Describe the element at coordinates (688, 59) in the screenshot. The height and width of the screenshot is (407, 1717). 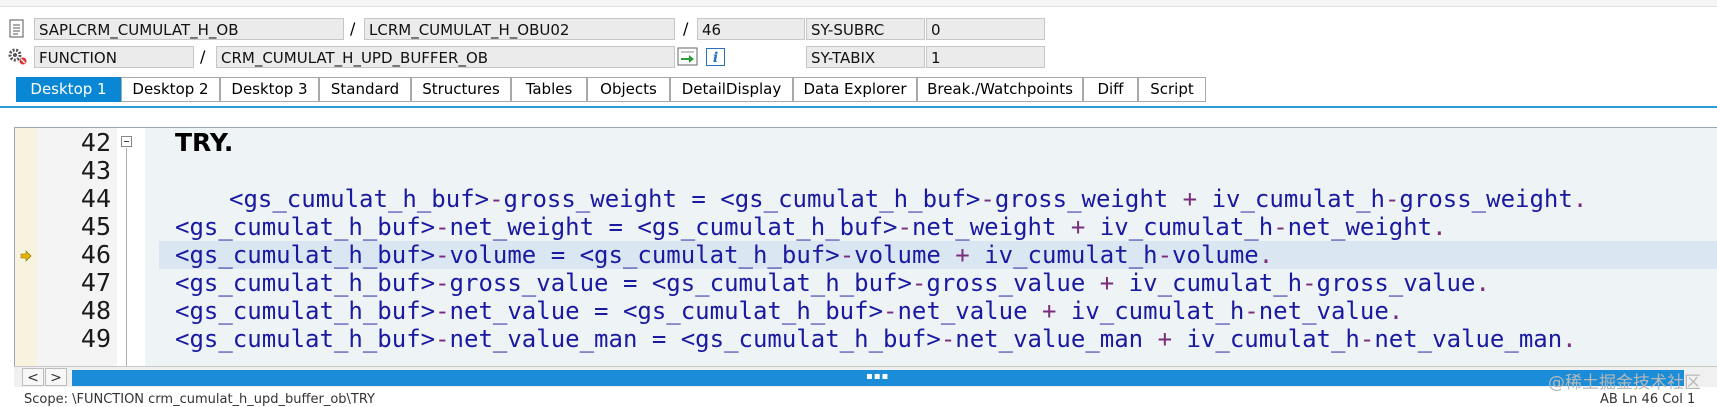
I see `navigate-to-source-icon` at that location.